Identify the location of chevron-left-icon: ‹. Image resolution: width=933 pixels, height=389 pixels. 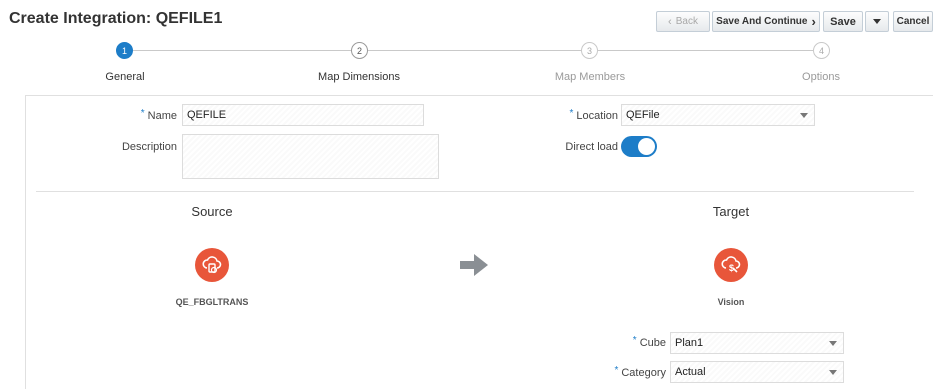
(670, 21).